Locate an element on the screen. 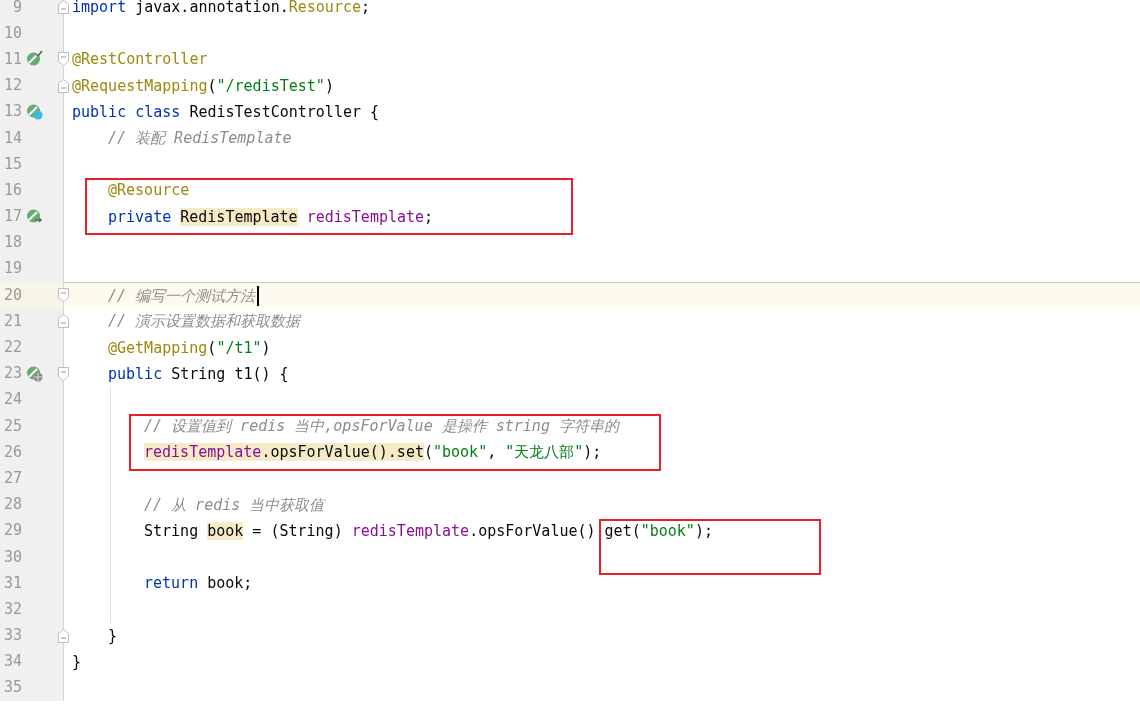  code-line: @GetMapping("/t1") is located at coordinates (189, 347).